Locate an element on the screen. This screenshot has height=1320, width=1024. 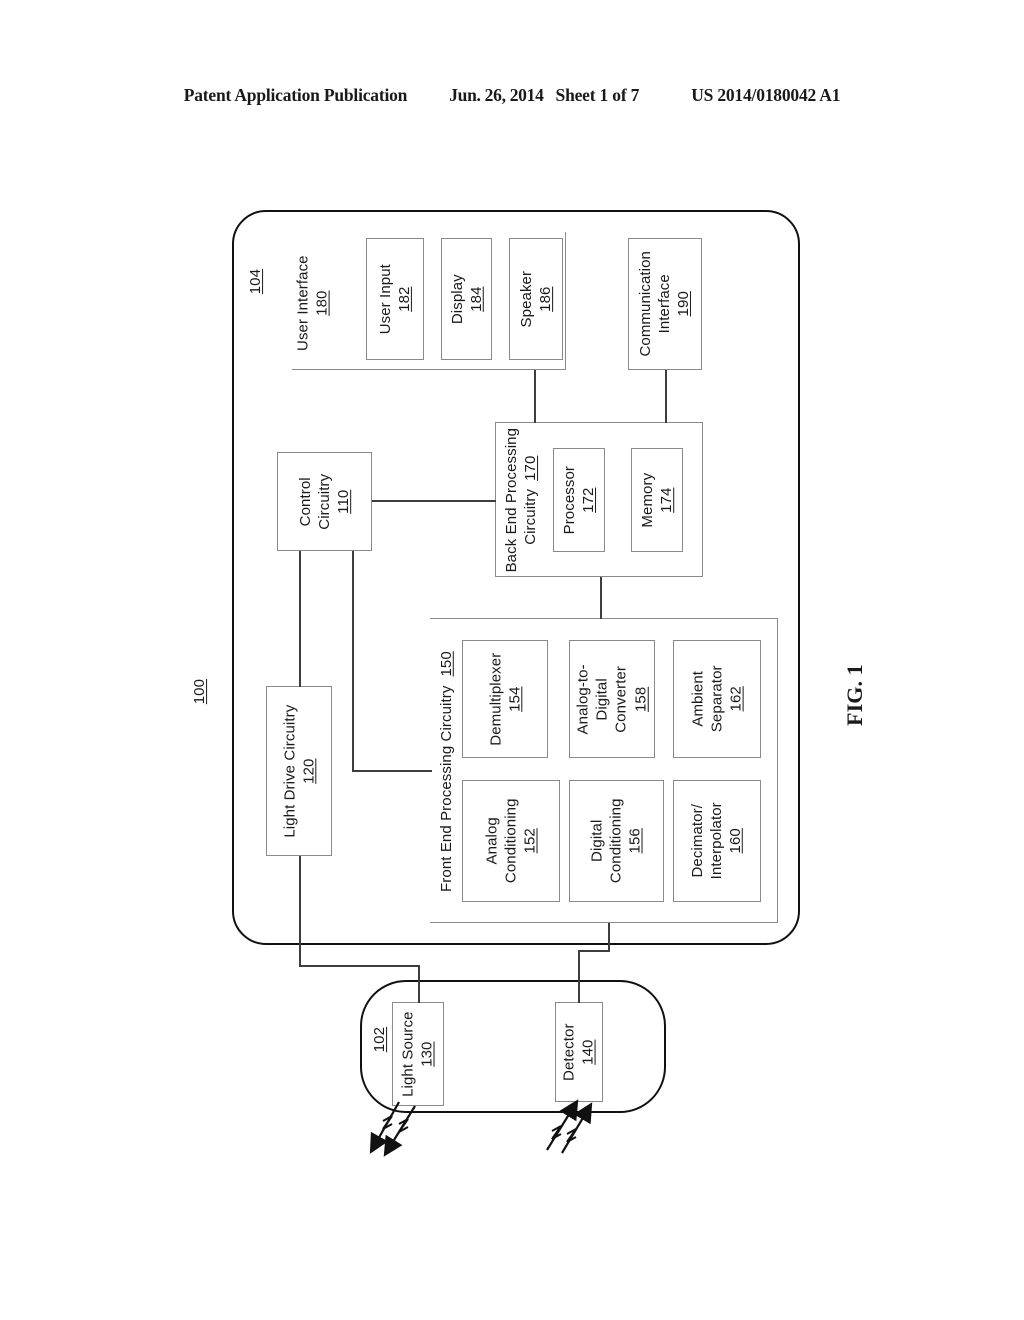
detector-label: Detector 140 is located at coordinates (579, 1052).